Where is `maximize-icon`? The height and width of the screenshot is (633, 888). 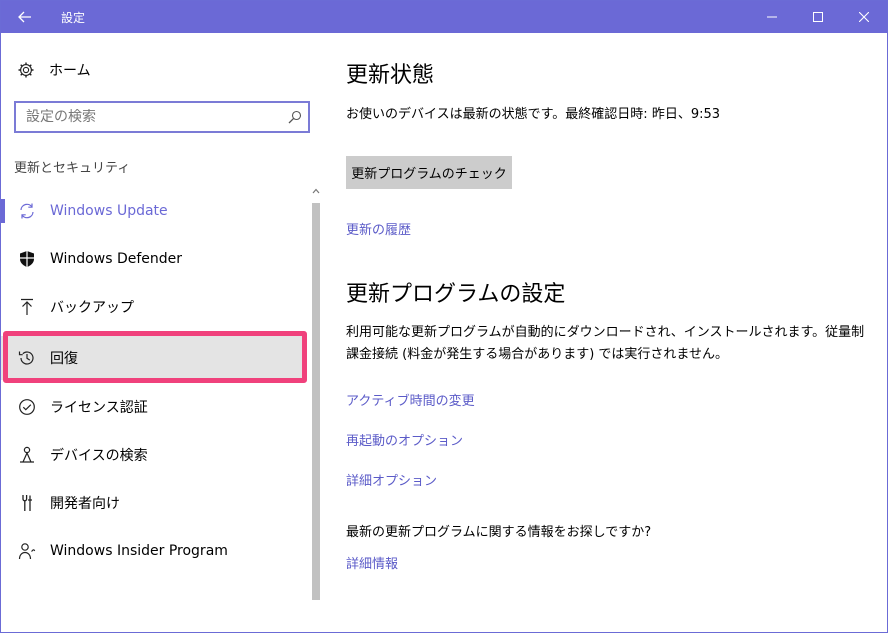
maximize-icon is located at coordinates (818, 17).